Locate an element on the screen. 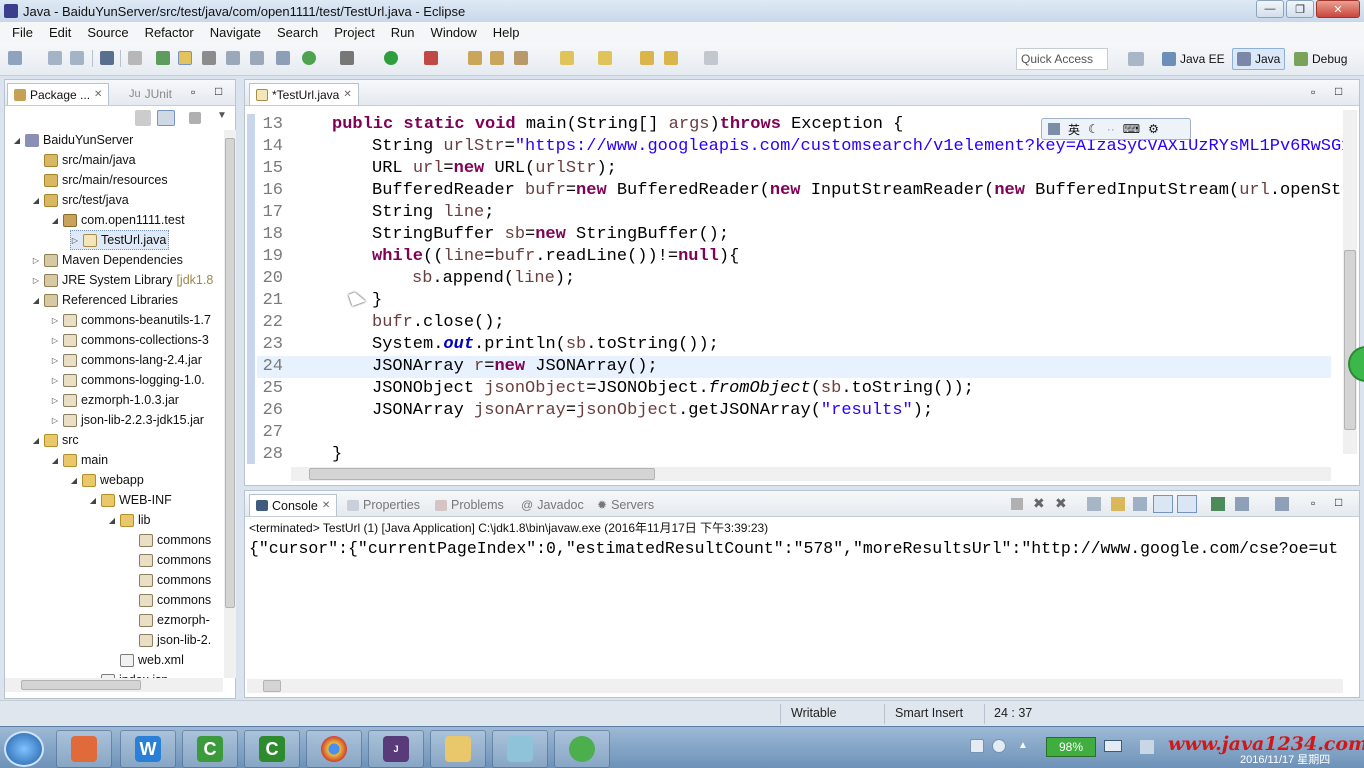 The height and width of the screenshot is (768, 1364). close-tab-icon: ✕ is located at coordinates (326, 505).